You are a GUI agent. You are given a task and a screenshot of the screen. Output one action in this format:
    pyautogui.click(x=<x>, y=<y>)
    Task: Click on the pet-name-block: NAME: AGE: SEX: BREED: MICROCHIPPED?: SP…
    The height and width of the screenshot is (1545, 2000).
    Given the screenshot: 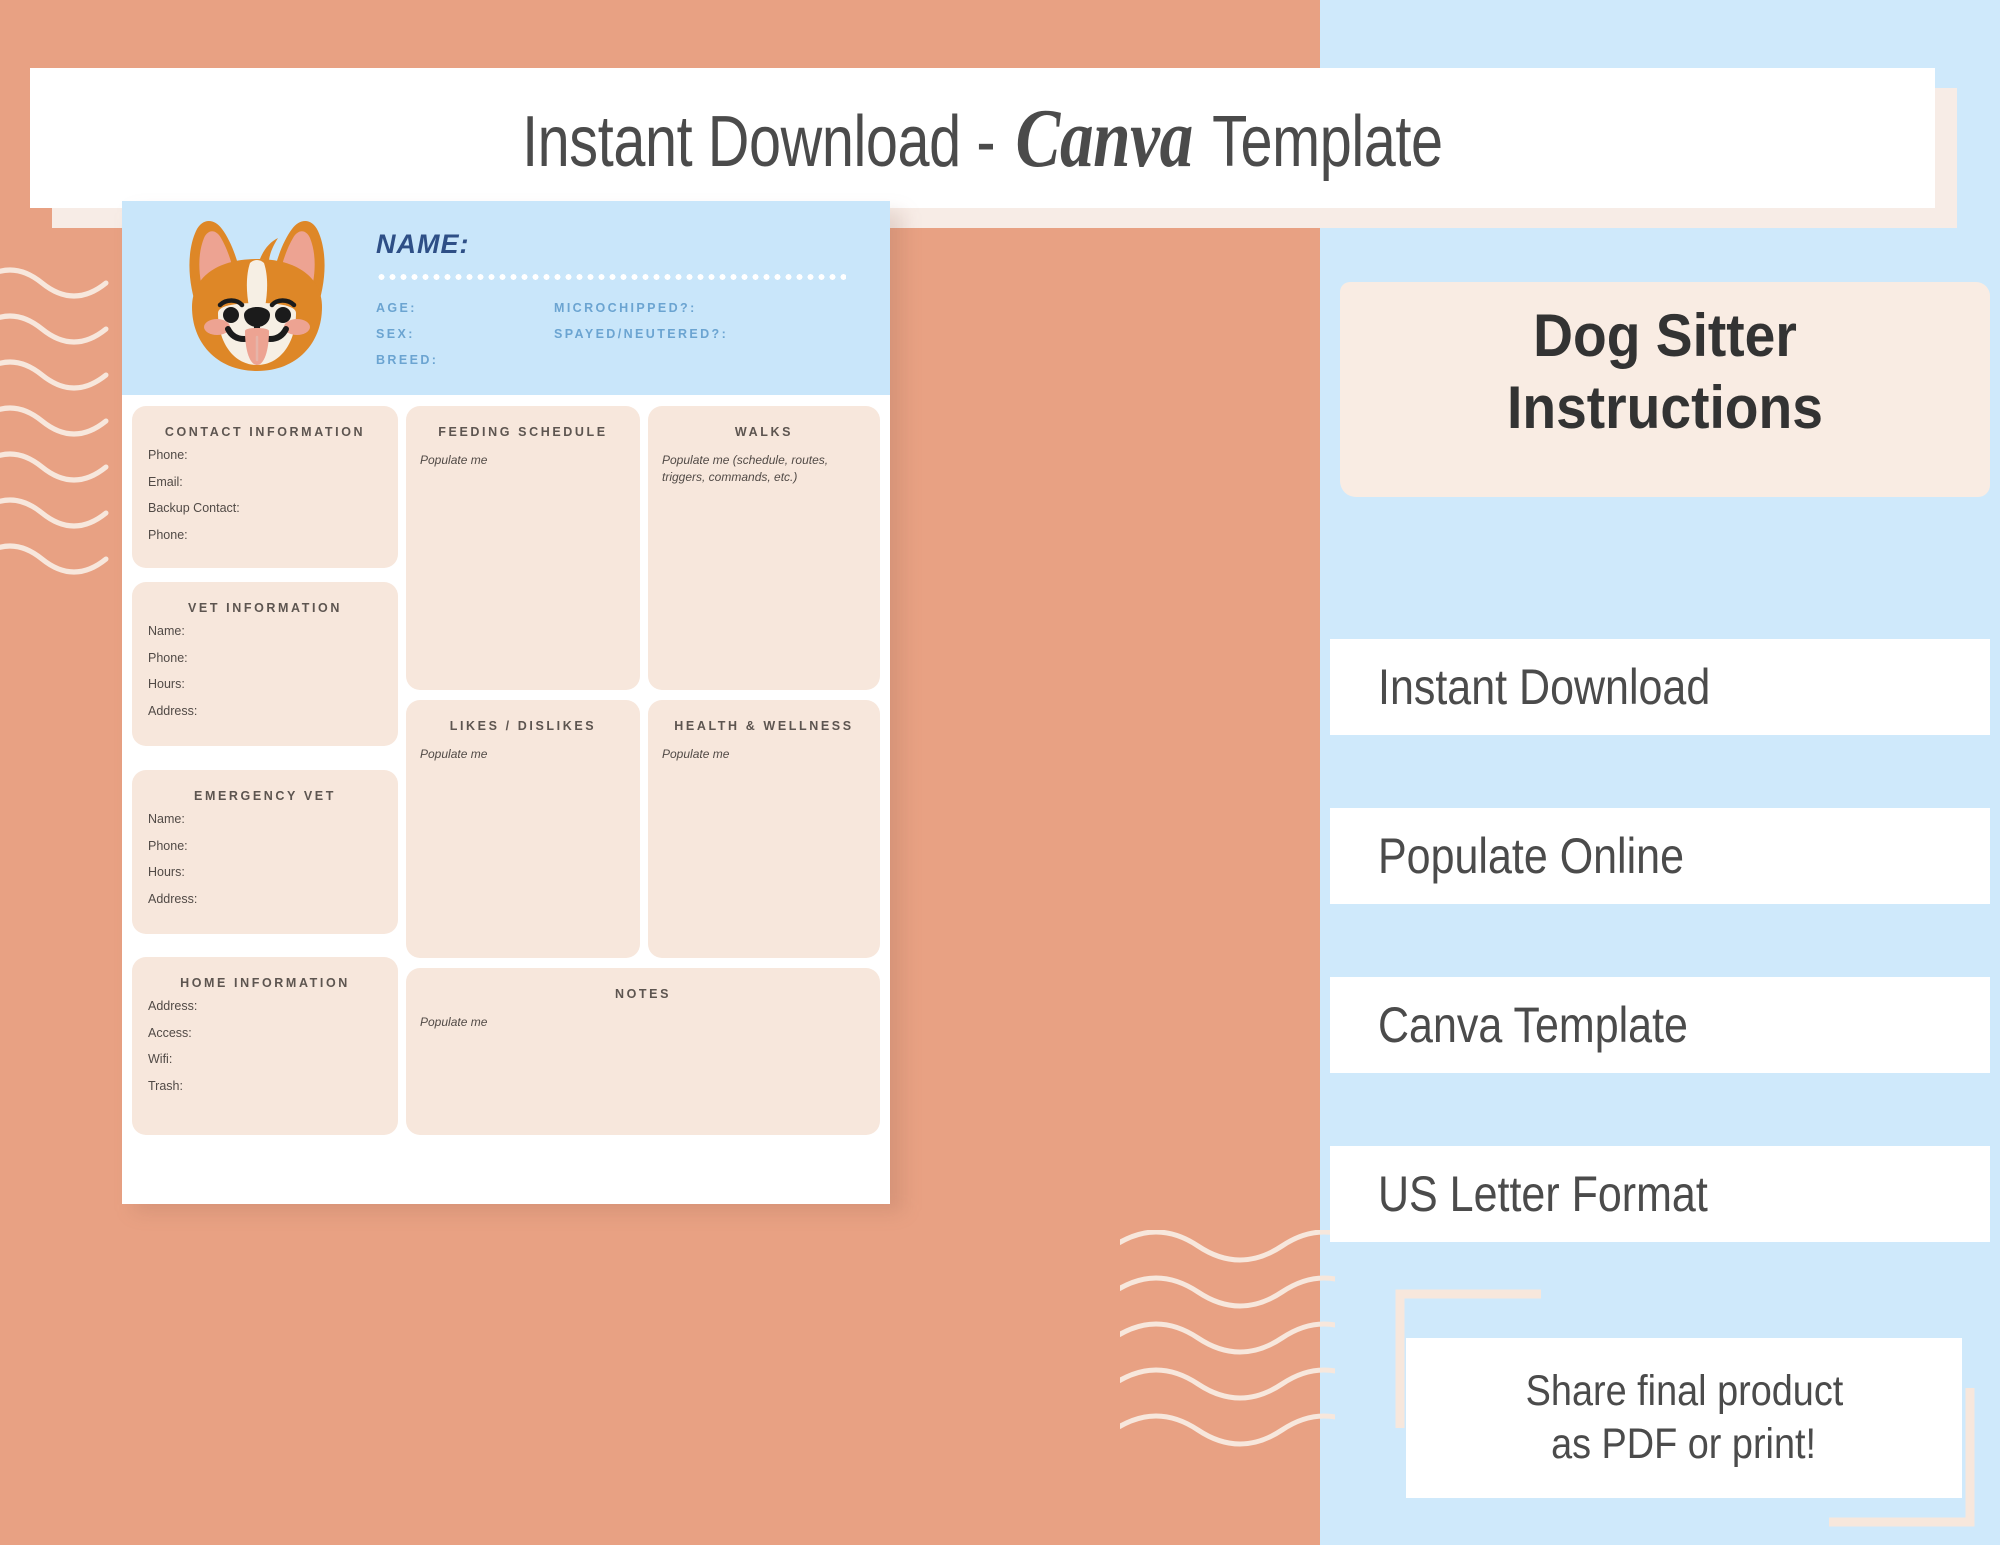 What is the action you would take?
    pyautogui.click(x=621, y=301)
    